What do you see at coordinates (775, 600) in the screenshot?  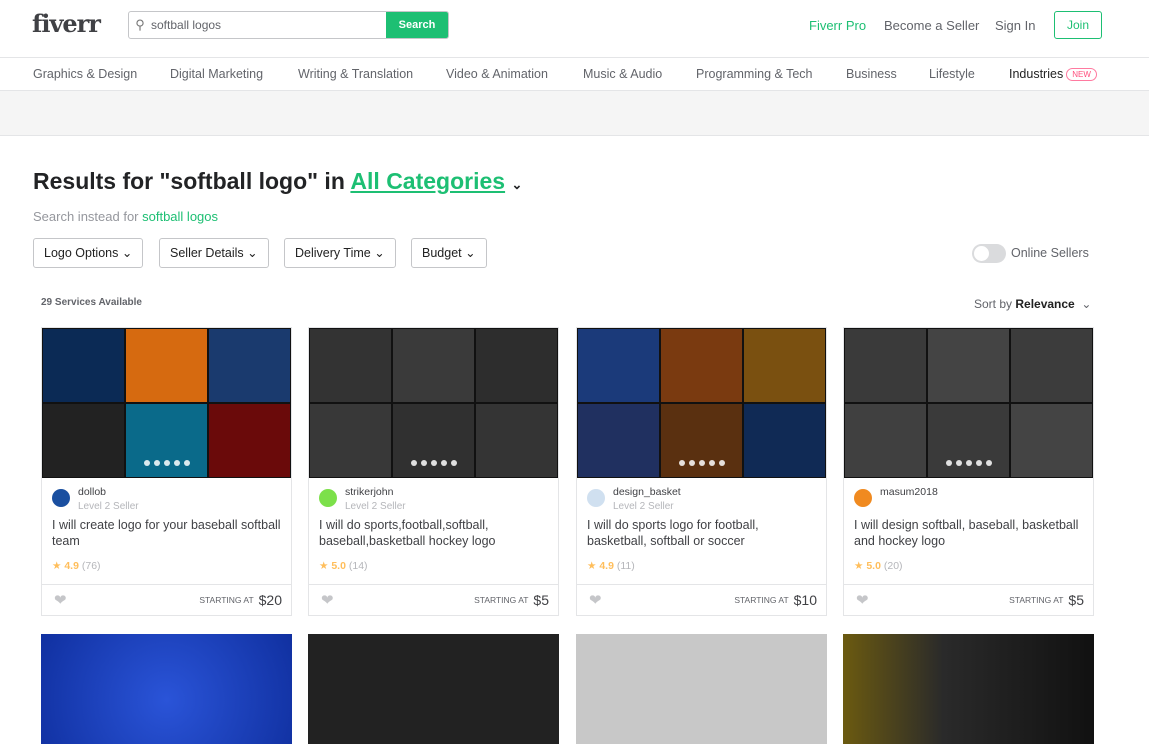 I see `gig-price: STARTING AT $10` at bounding box center [775, 600].